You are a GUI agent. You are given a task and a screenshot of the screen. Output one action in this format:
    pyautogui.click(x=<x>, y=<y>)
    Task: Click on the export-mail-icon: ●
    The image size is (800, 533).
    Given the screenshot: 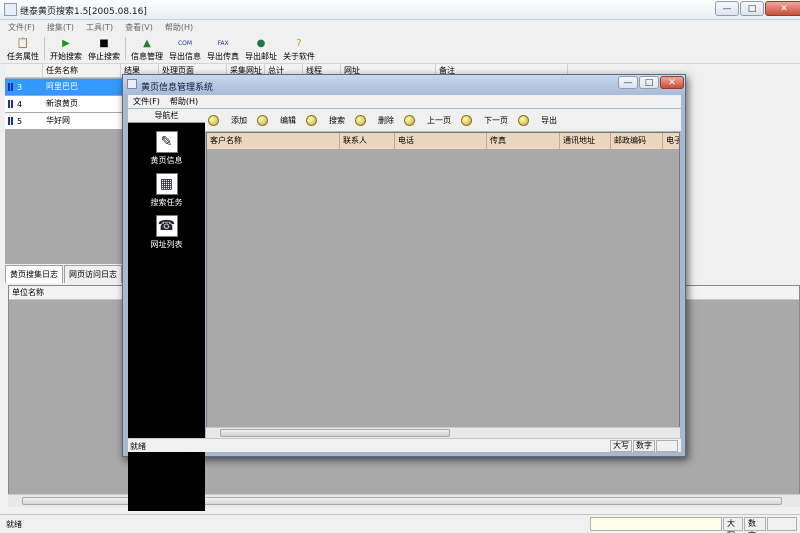 What is the action you would take?
    pyautogui.click(x=261, y=43)
    